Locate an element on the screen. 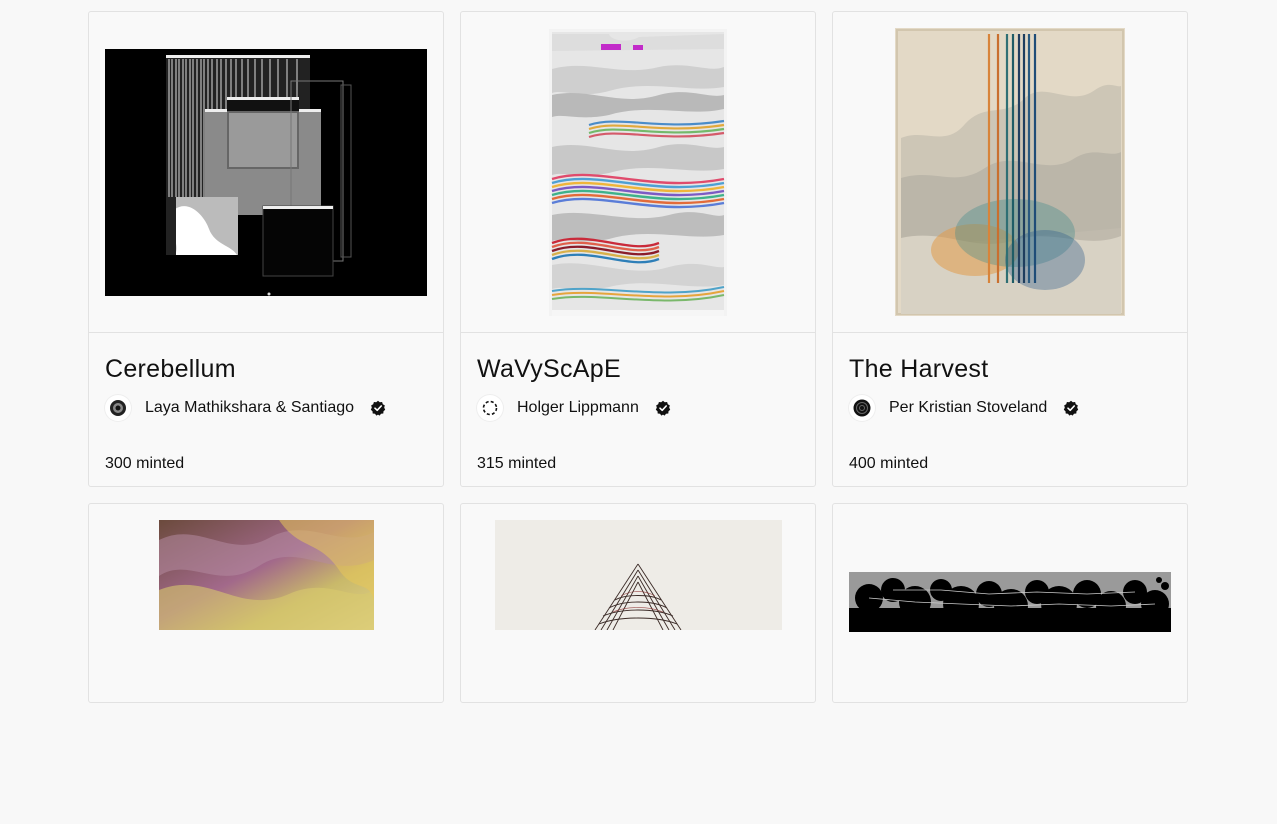 This screenshot has height=824, width=1277. artwork-black-circles is located at coordinates (1010, 602).